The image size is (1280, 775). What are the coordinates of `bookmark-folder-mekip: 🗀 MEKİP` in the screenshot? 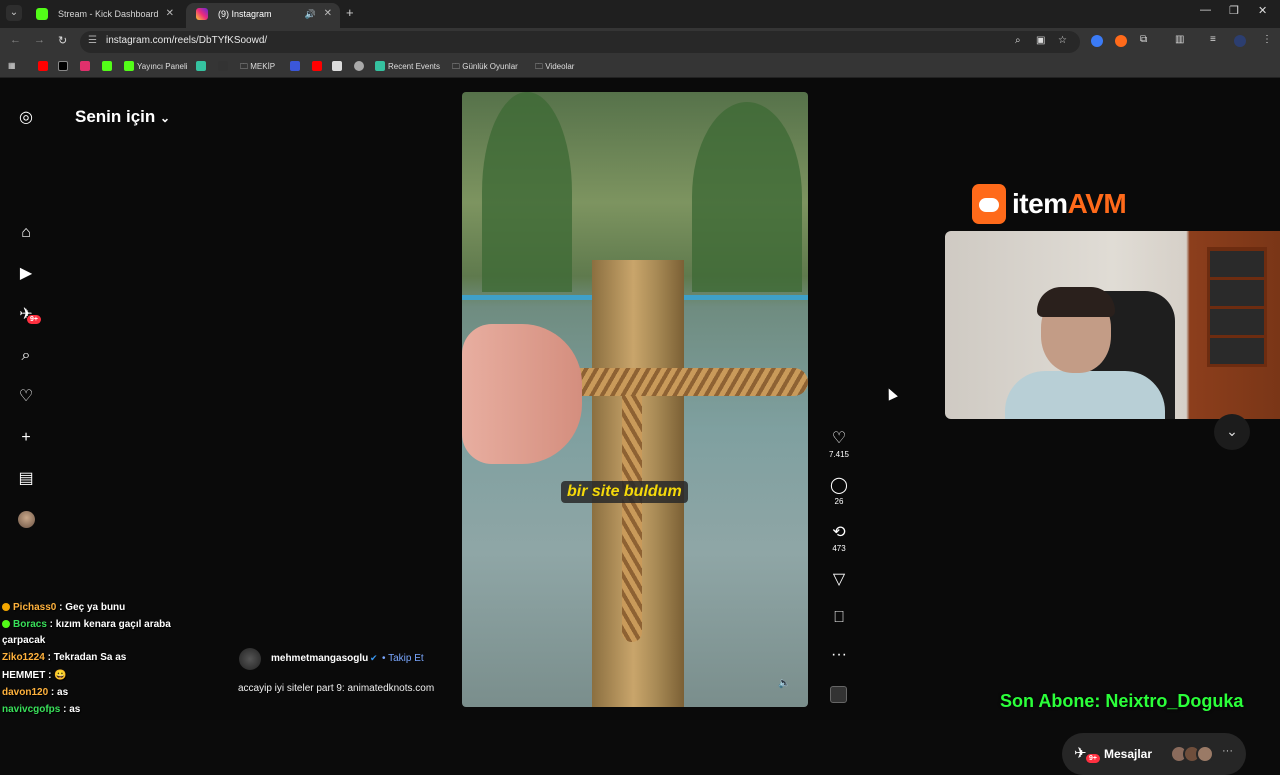 It's located at (257, 68).